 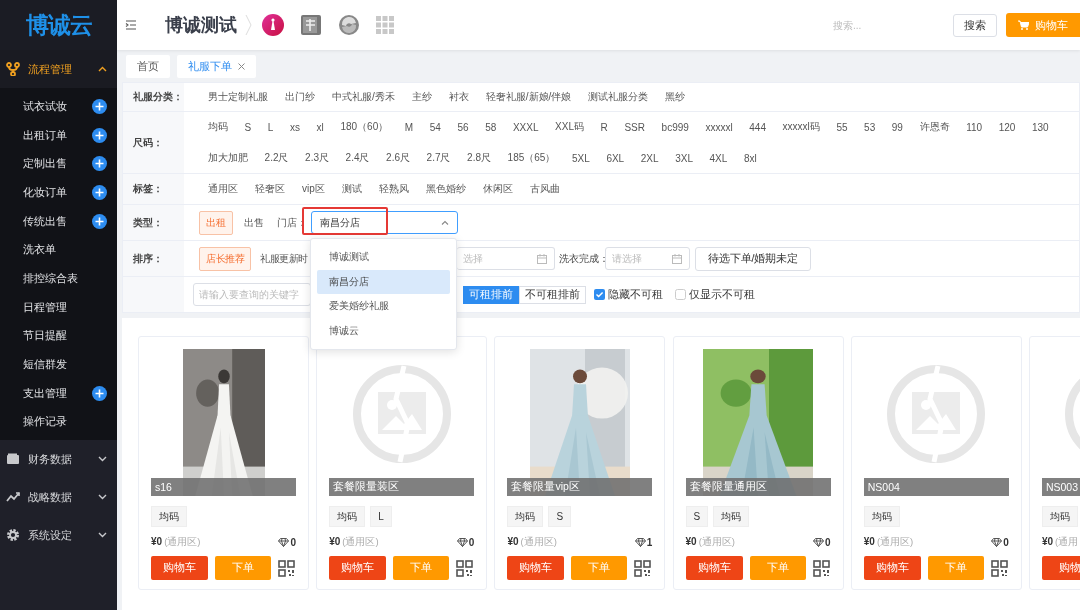 What do you see at coordinates (270, 189) in the screenshot?
I see `filter-option: 轻奢区` at bounding box center [270, 189].